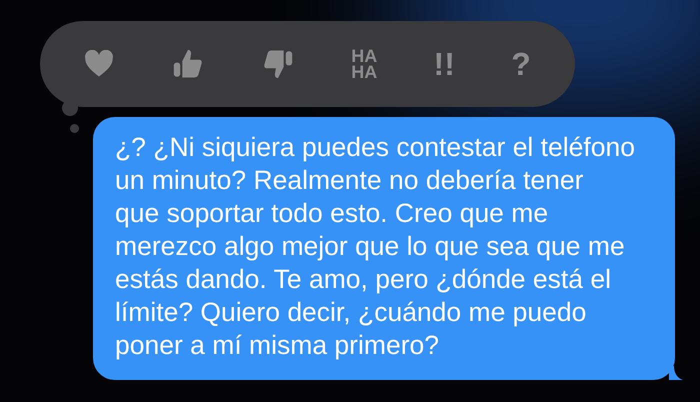 The width and height of the screenshot is (700, 402). I want to click on reaction-label: !!, so click(444, 64).